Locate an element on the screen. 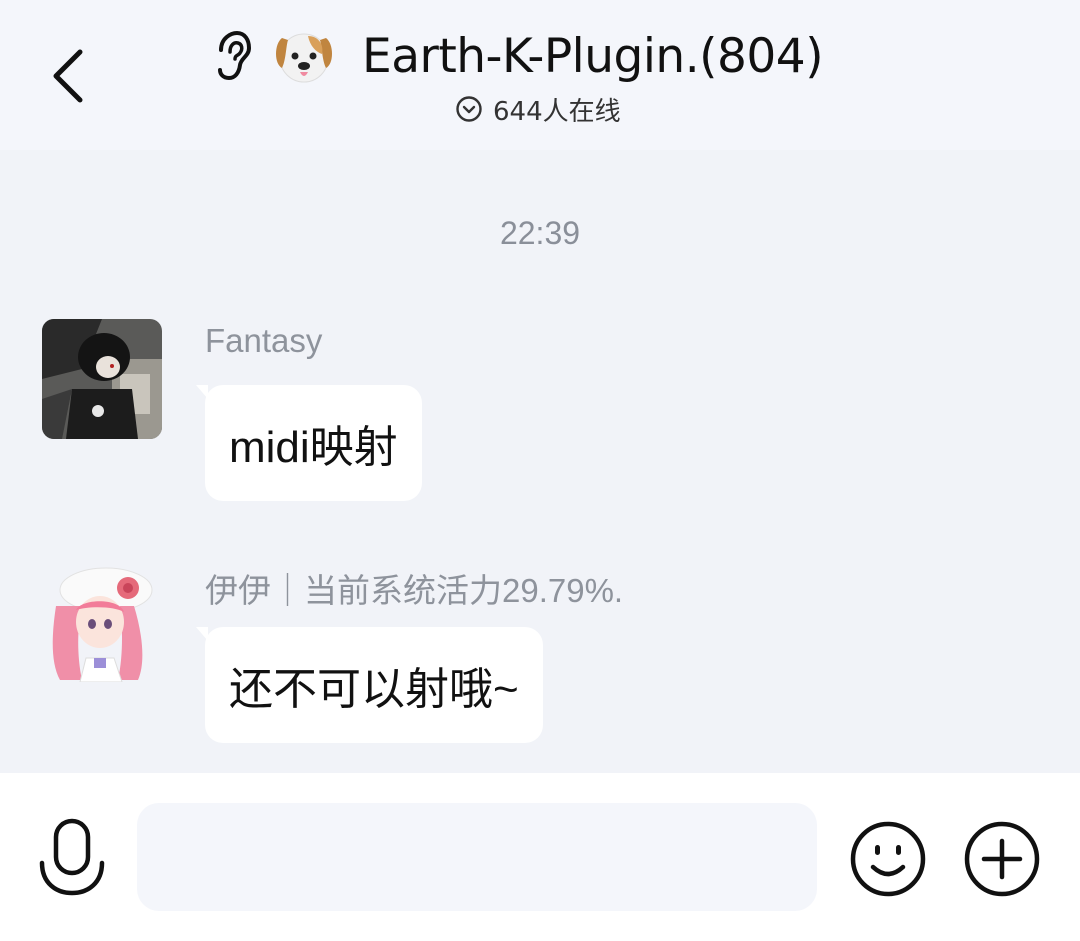  avatar-pink-hair-character is located at coordinates (102, 622).